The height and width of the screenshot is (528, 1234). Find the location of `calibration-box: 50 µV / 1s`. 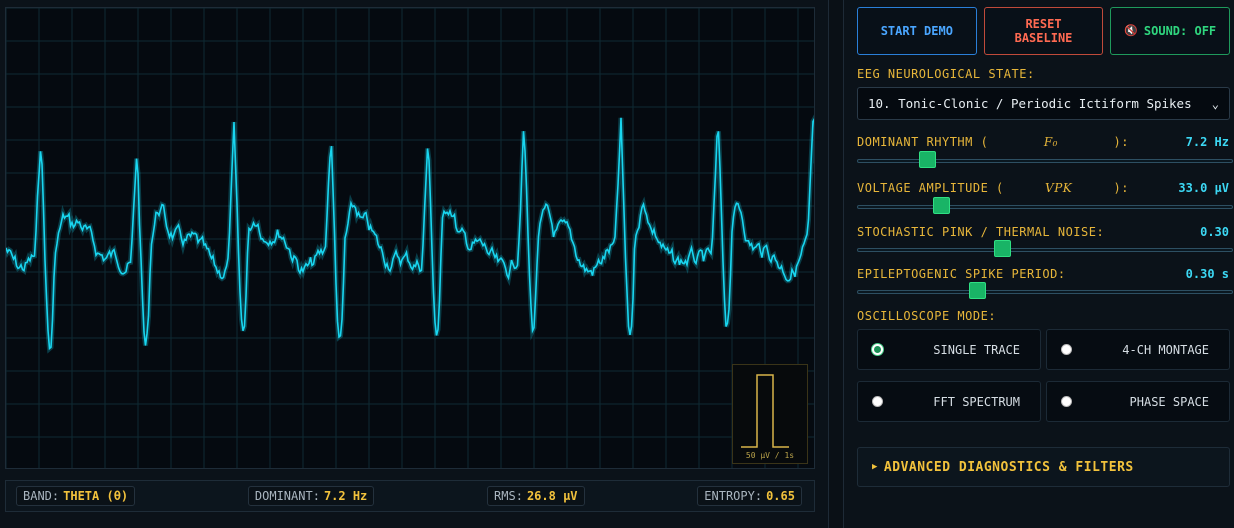

calibration-box: 50 µV / 1s is located at coordinates (770, 414).